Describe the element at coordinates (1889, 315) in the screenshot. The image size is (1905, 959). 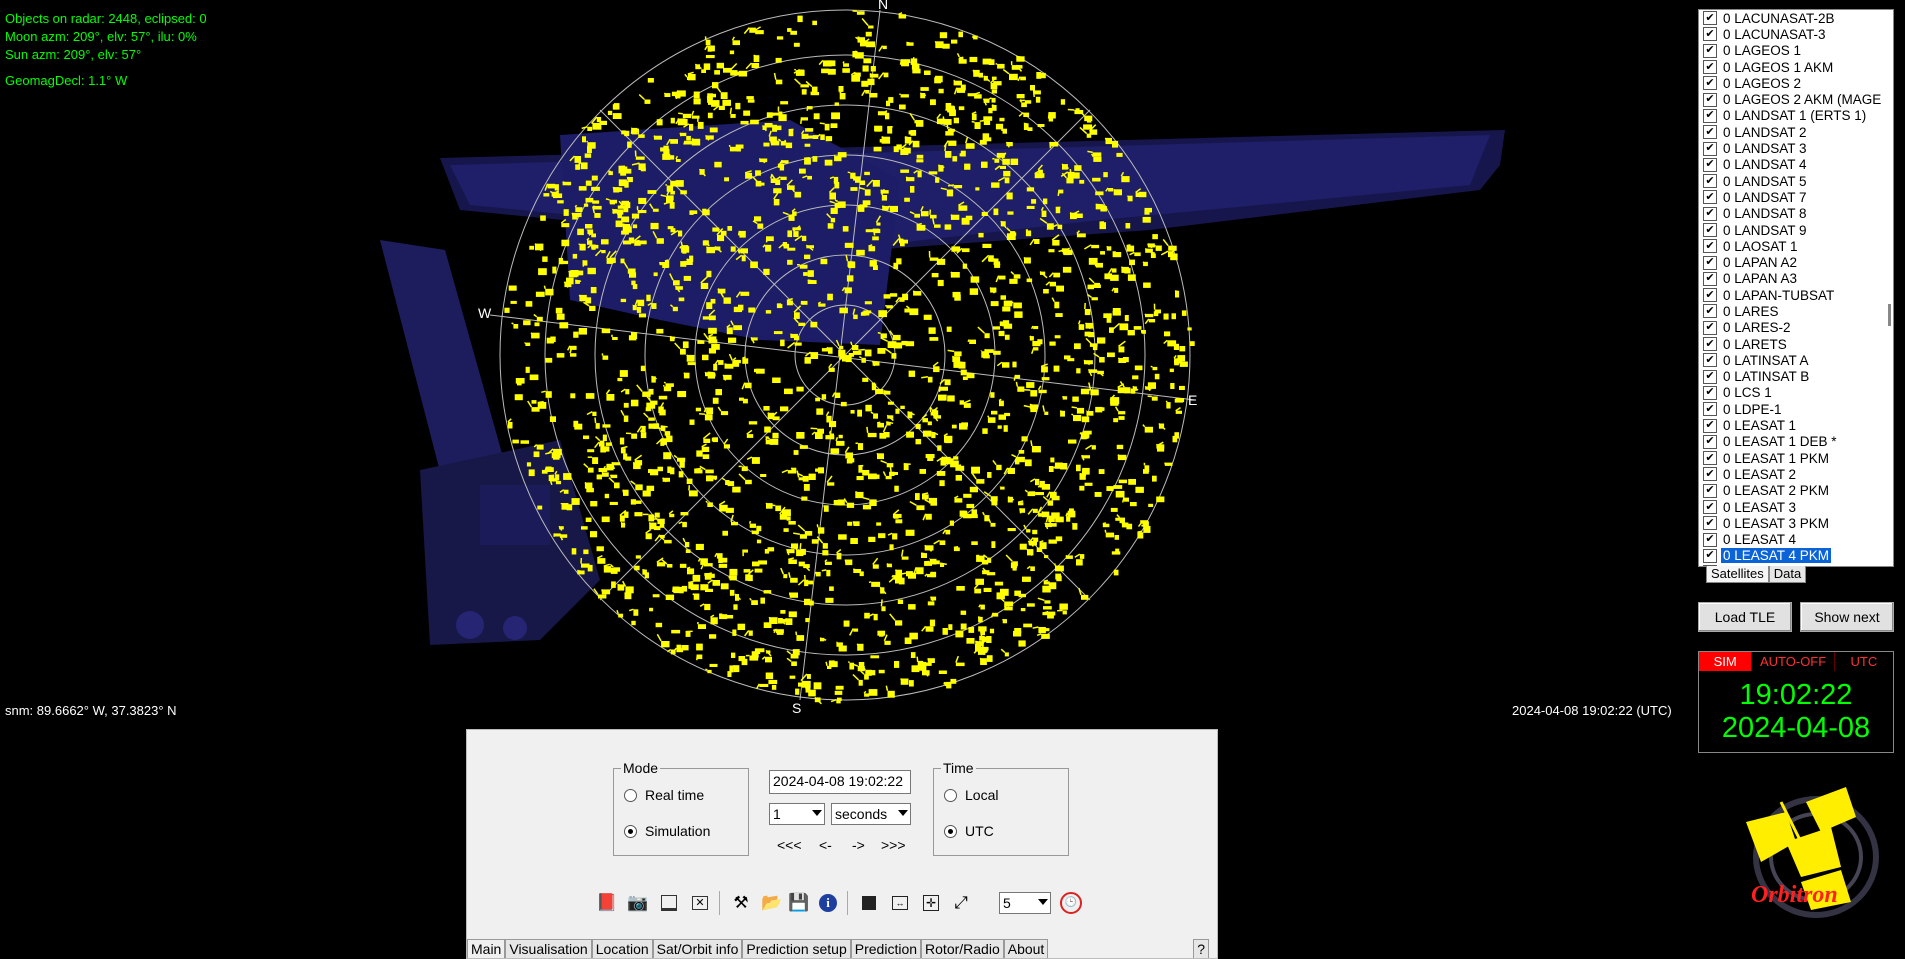
I see `list-scrollbar` at that location.